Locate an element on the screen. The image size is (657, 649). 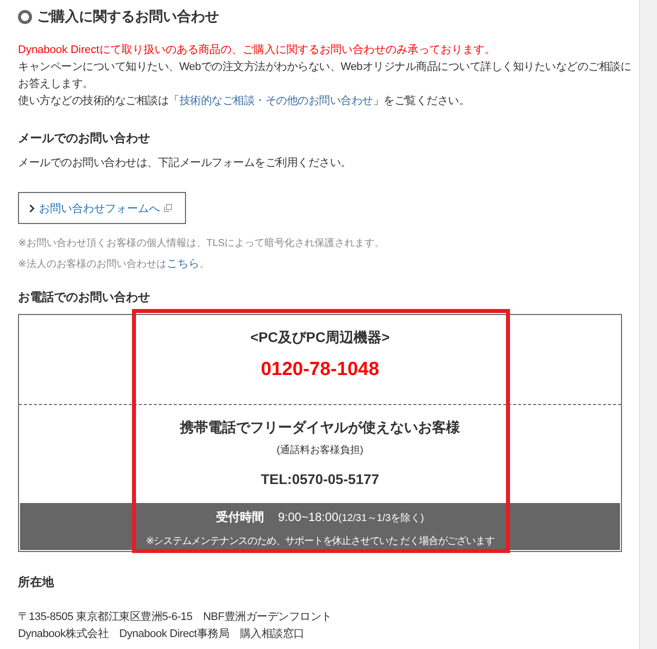
category-label: <PC及びPC周辺機器> is located at coordinates (320, 338).